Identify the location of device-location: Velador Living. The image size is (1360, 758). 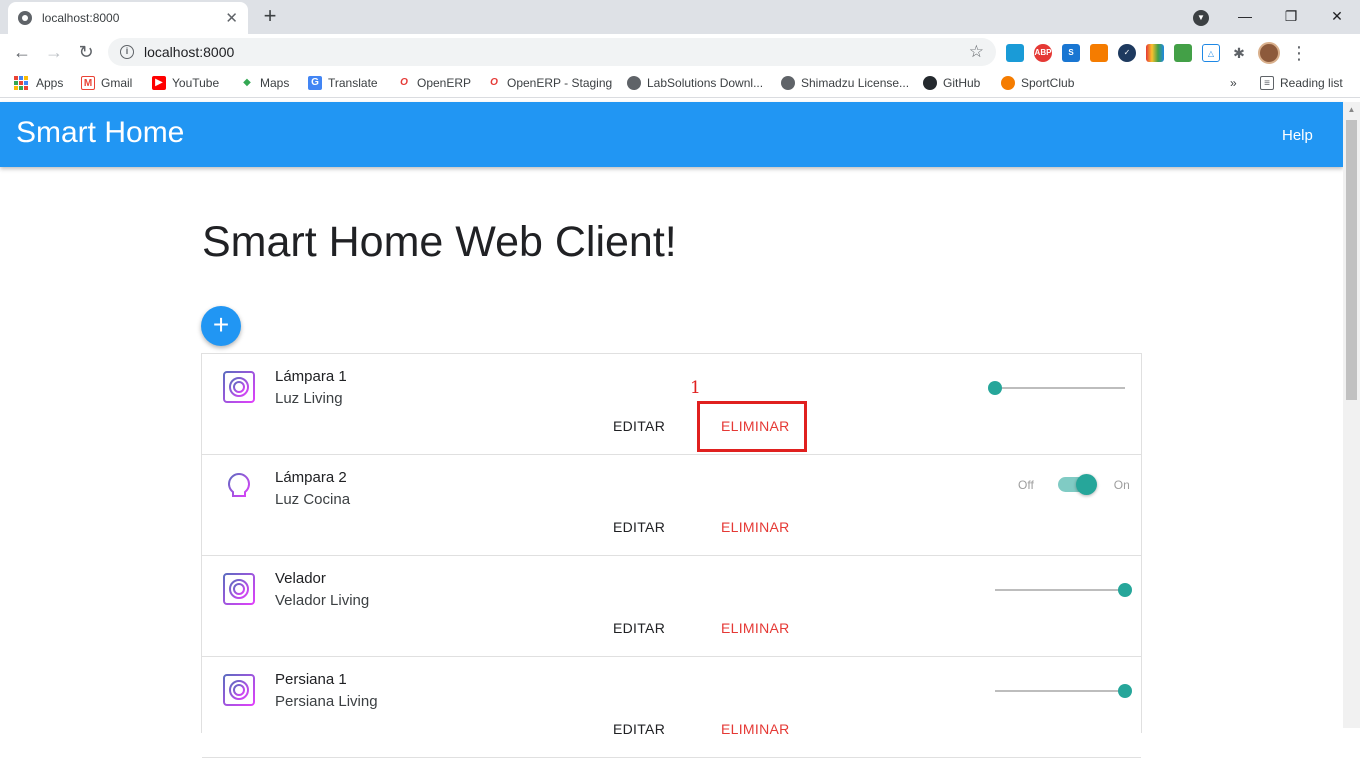
(322, 600).